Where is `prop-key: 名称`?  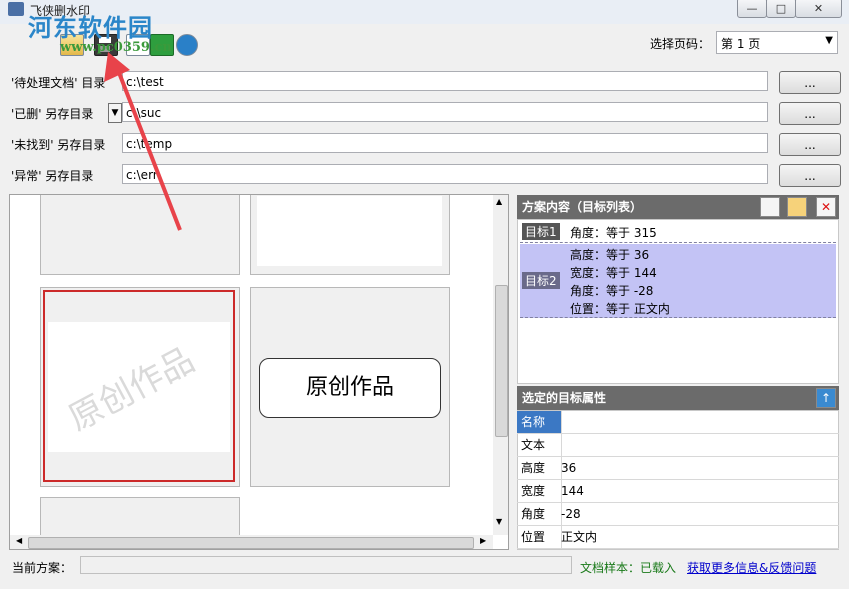
prop-key: 名称 is located at coordinates (539, 422).